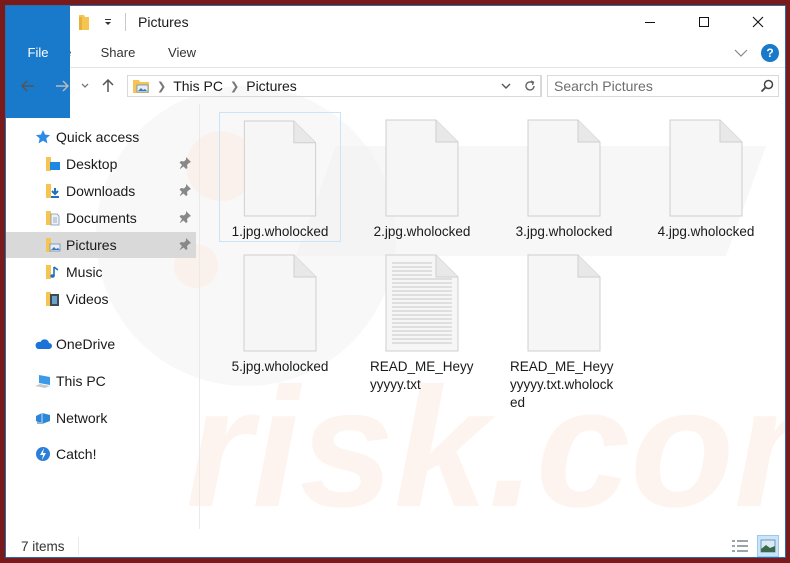 The image size is (790, 563). I want to click on sidebar-item-label: OneDrive, so click(86, 344).